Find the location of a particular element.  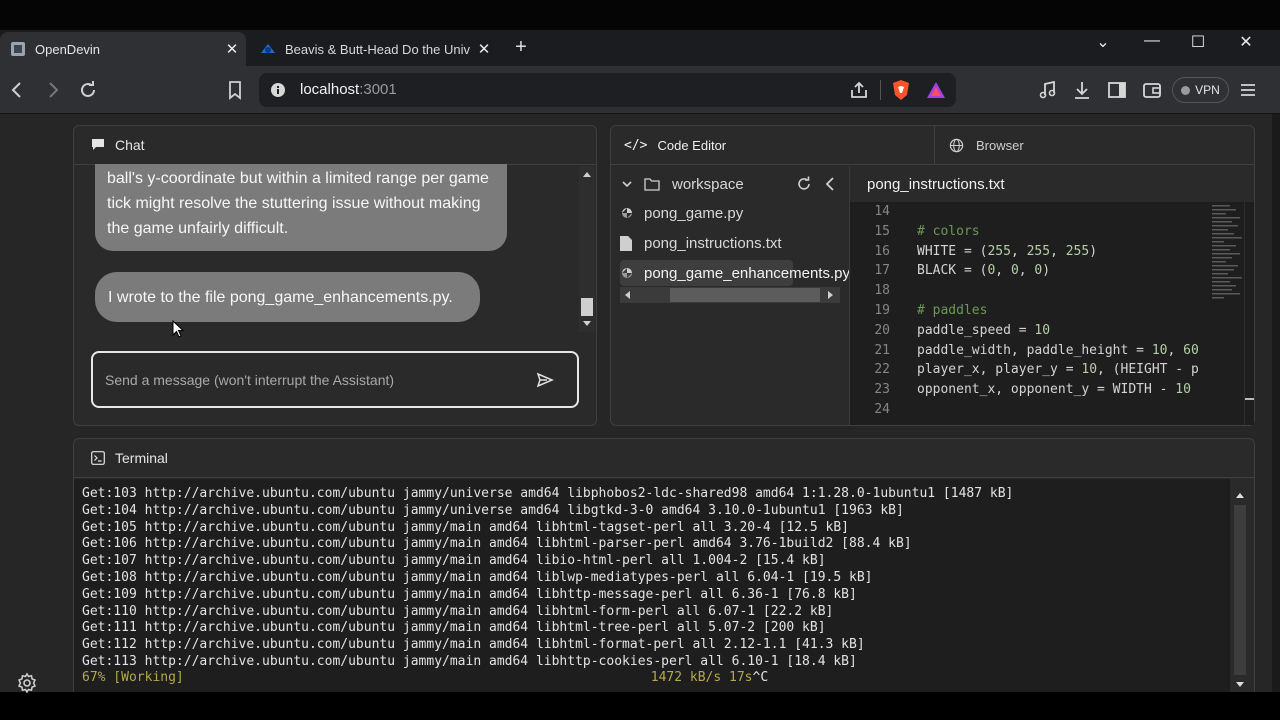

apt-rate: 1472 kB/s 17s is located at coordinates (701, 677).